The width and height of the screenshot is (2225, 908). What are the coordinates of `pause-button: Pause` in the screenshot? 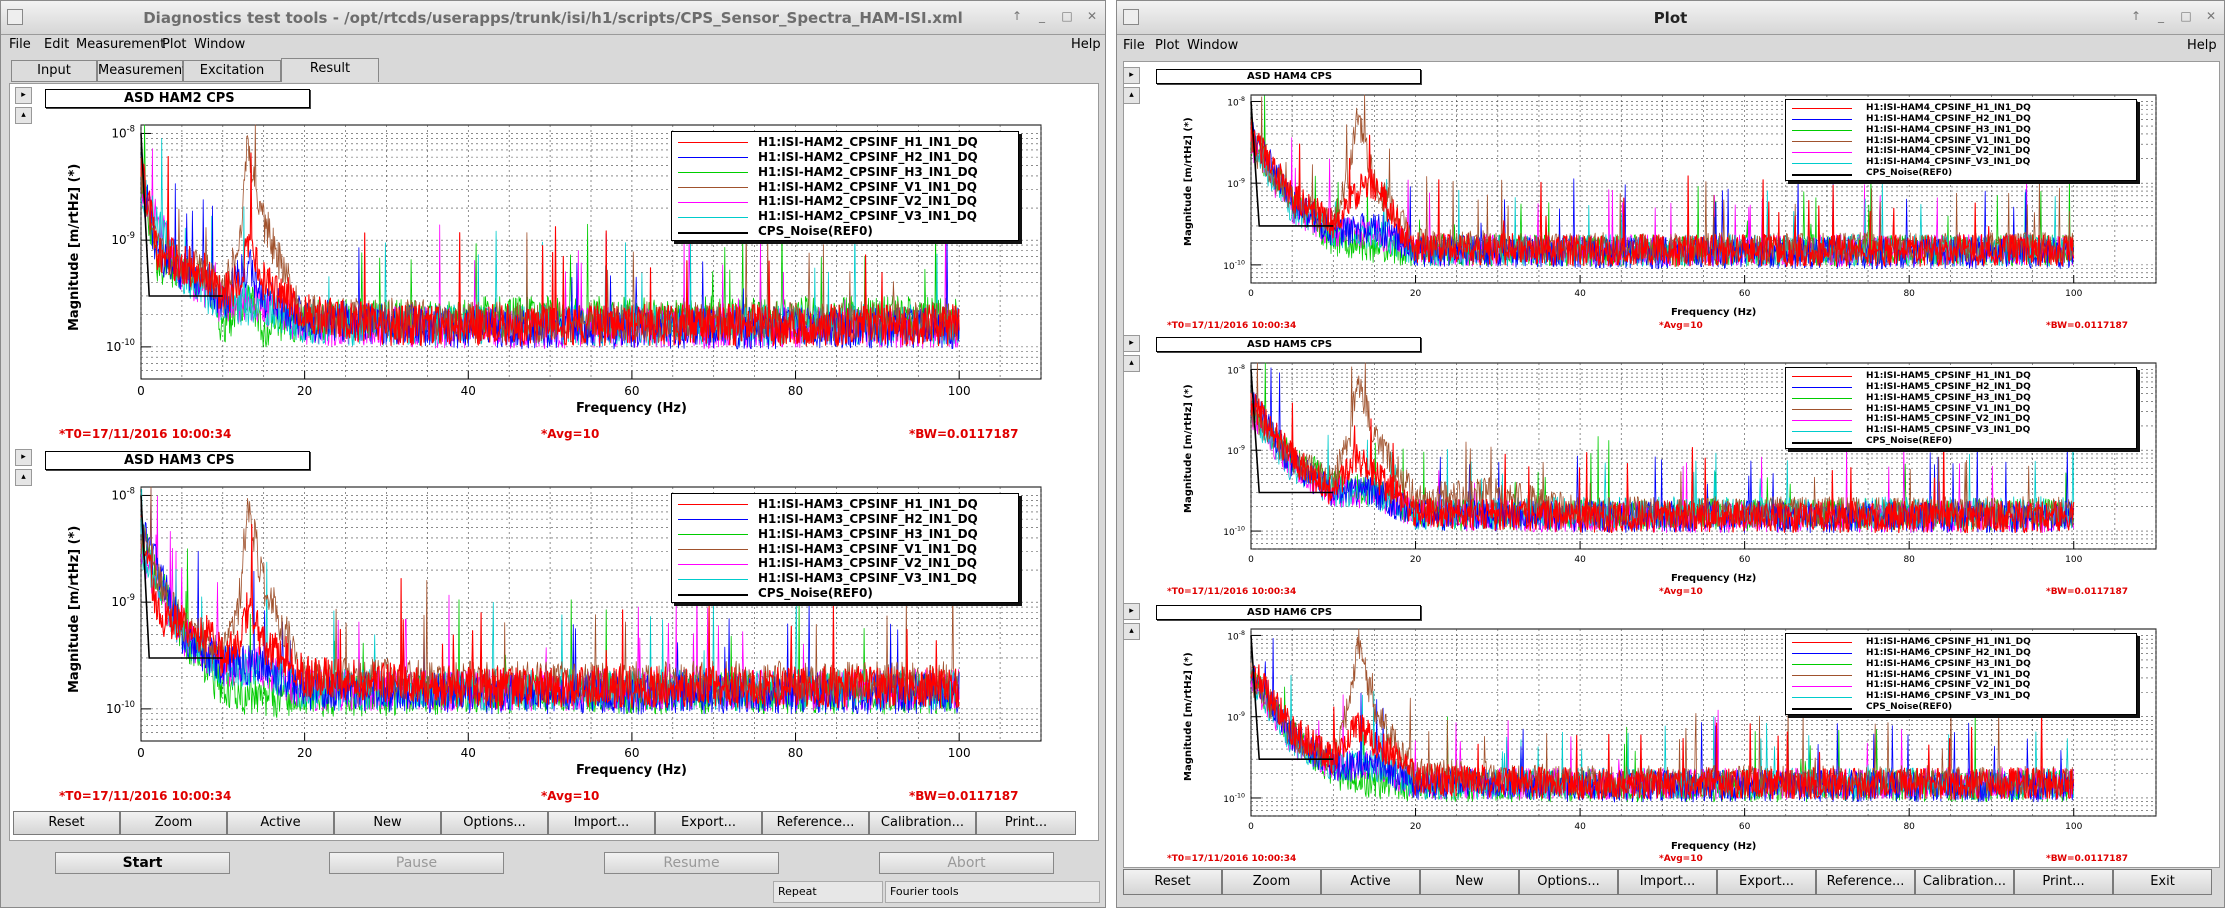 It's located at (416, 863).